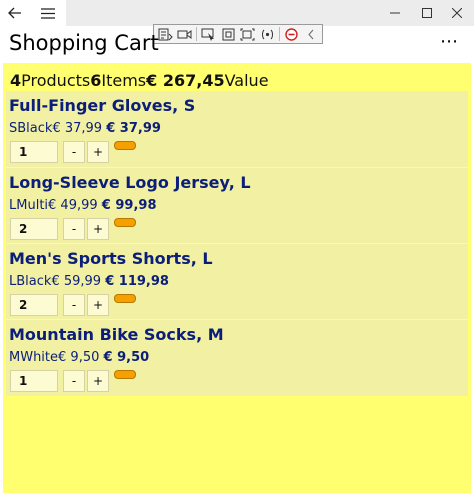  I want to click on item-price-line: LMulti€ 49,99 € 99,98, so click(83, 206).